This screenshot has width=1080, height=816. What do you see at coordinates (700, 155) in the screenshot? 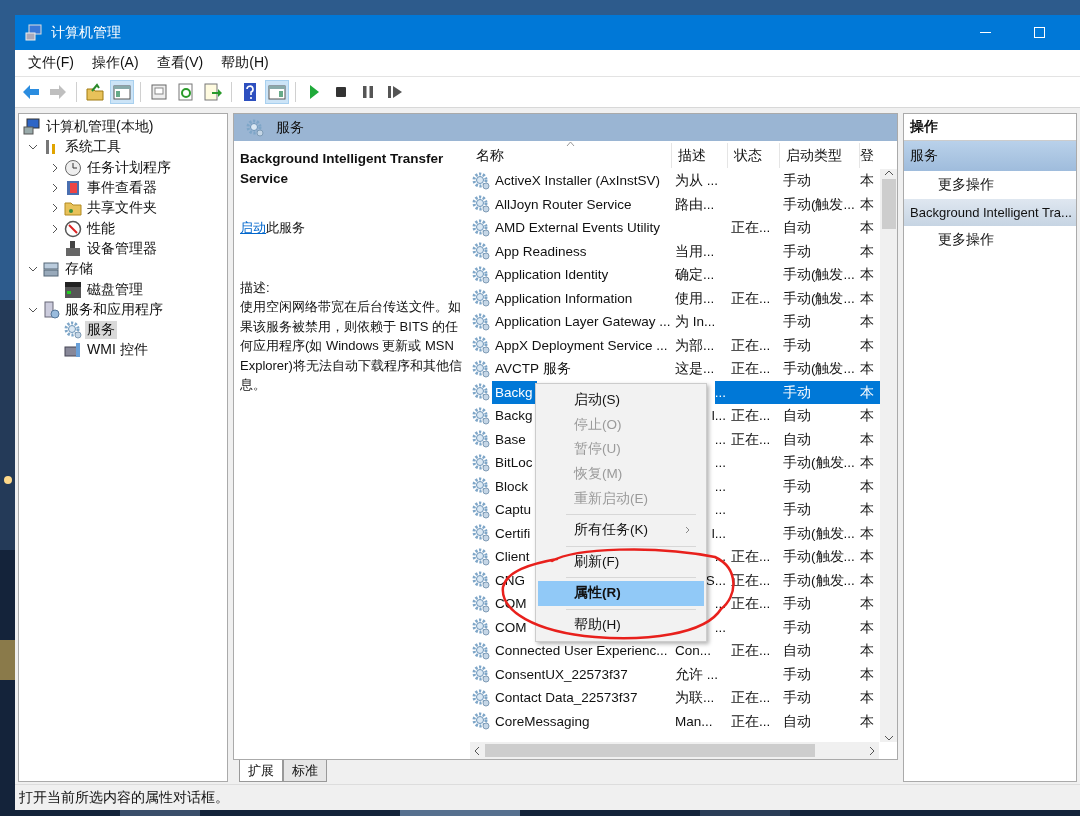
I see `column-header: 描述` at bounding box center [700, 155].